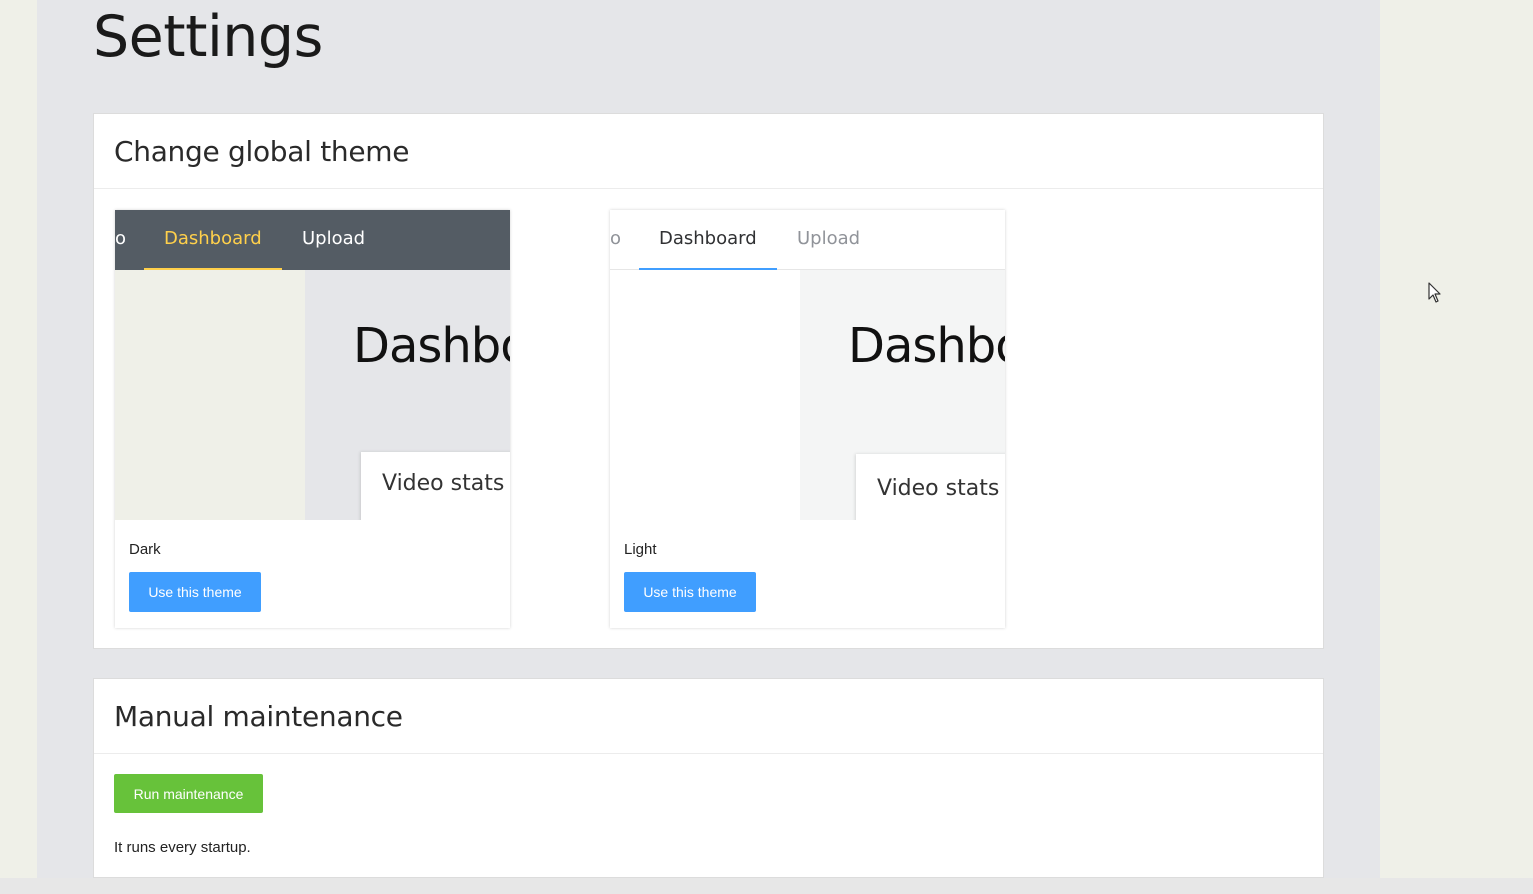  What do you see at coordinates (1434, 292) in the screenshot?
I see `mouse-cursor-icon` at bounding box center [1434, 292].